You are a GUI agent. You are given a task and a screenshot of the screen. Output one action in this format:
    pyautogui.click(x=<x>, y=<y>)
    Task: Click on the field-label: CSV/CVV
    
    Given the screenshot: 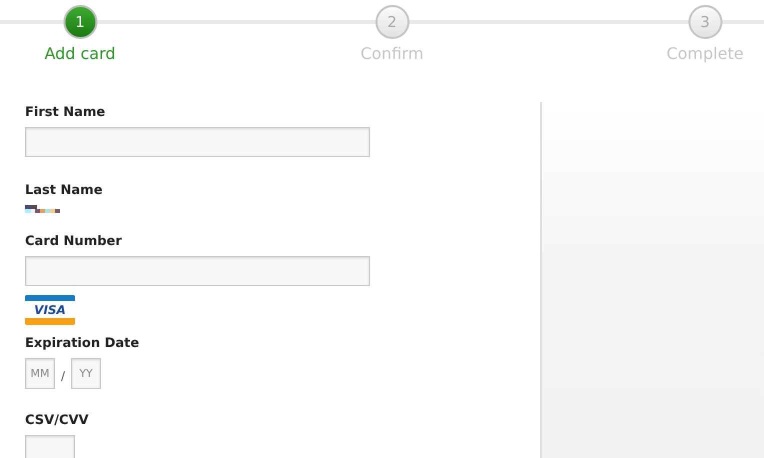 What is the action you would take?
    pyautogui.click(x=57, y=421)
    